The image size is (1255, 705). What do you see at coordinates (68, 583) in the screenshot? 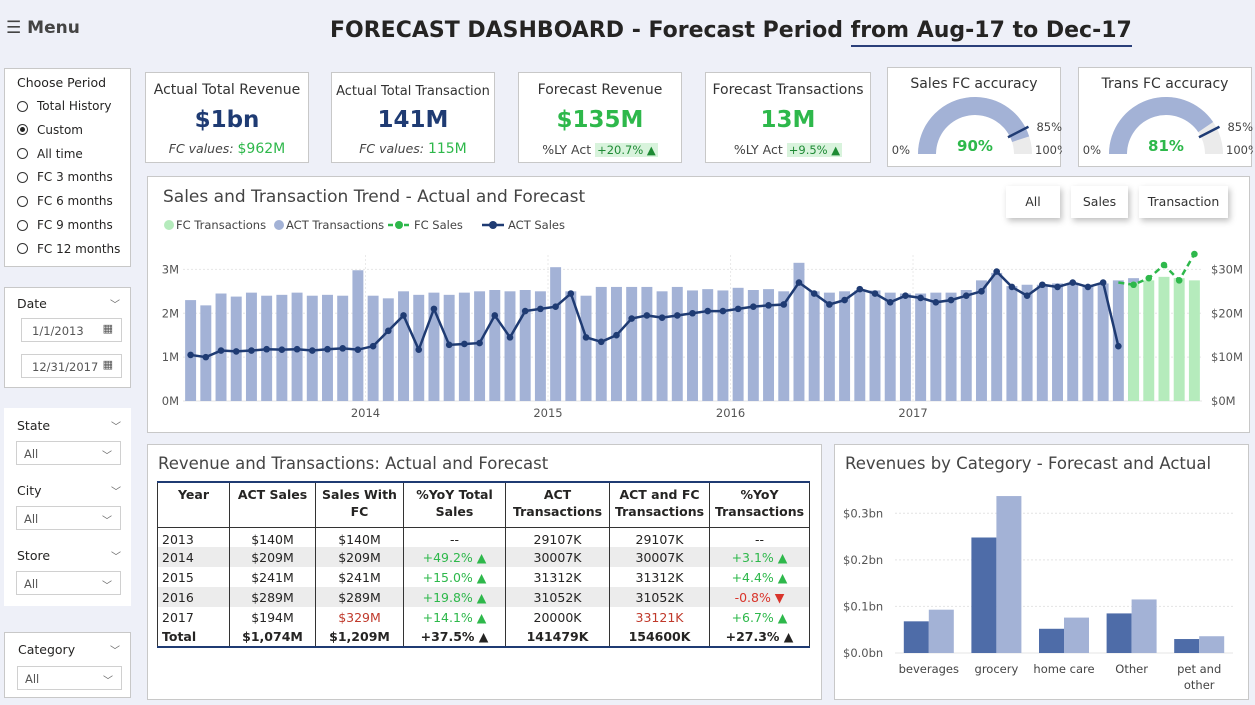
I see `store-dropdown: All ﹀` at bounding box center [68, 583].